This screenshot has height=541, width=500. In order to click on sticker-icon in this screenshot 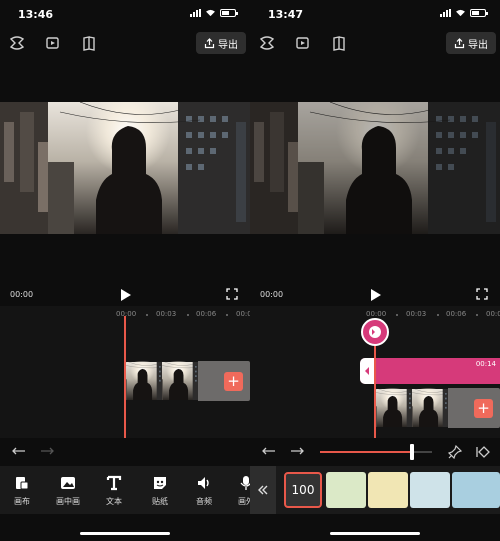, I will do `click(160, 483)`.